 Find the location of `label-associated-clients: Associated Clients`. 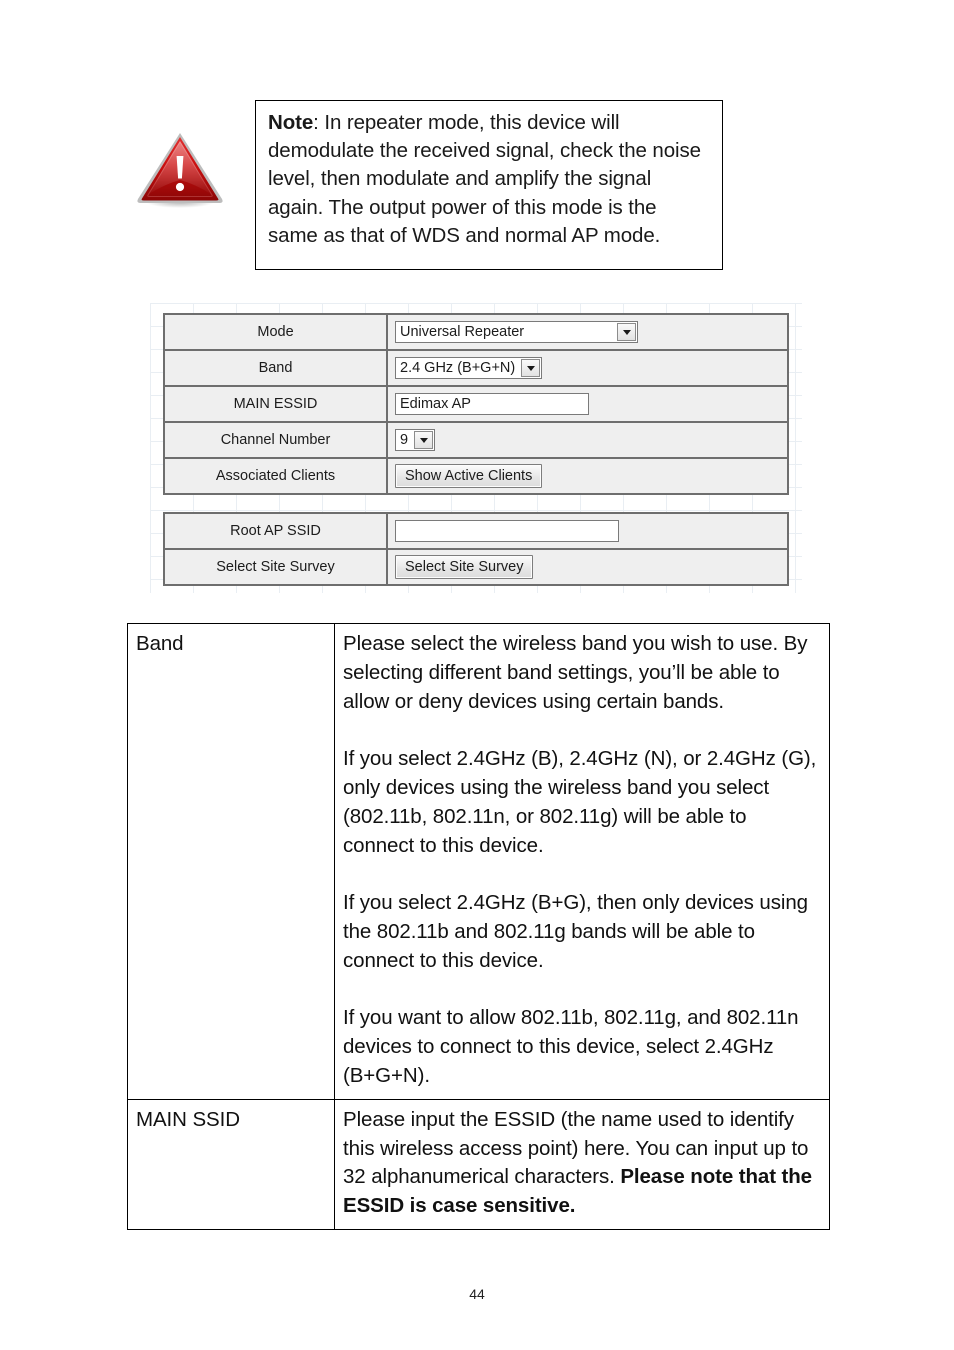

label-associated-clients: Associated Clients is located at coordinates (276, 476).